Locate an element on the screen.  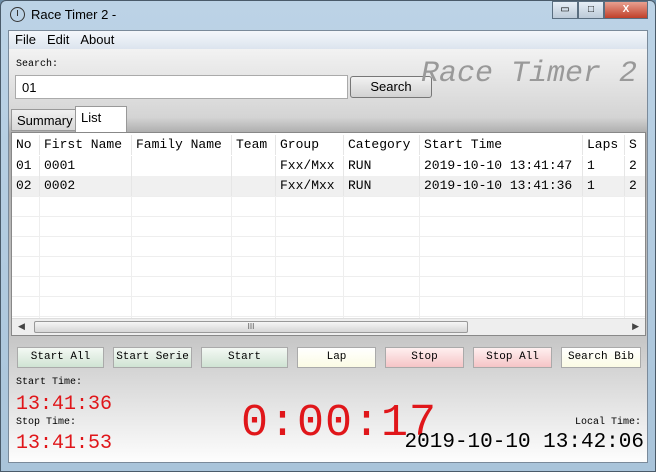
search-input: 01 is located at coordinates (181, 87).